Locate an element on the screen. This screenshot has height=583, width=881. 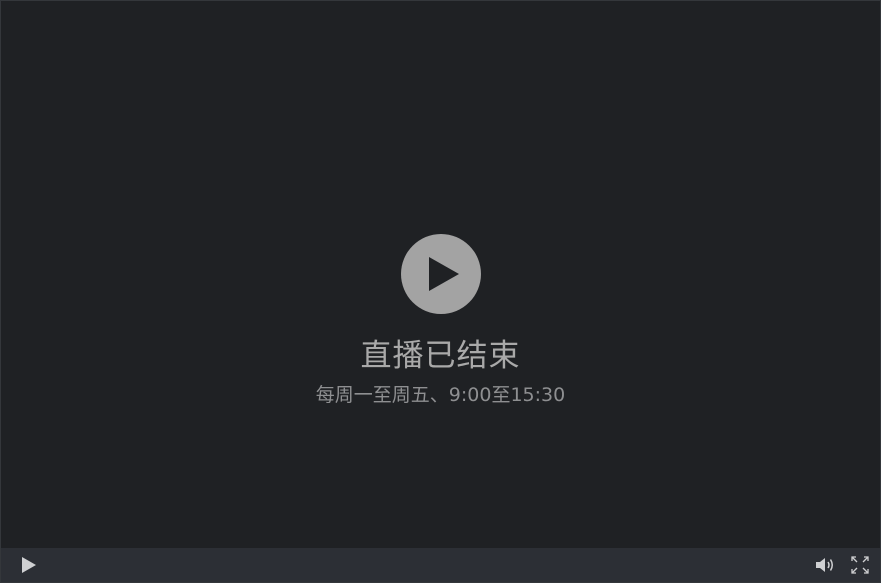
play-button is located at coordinates (29, 565).